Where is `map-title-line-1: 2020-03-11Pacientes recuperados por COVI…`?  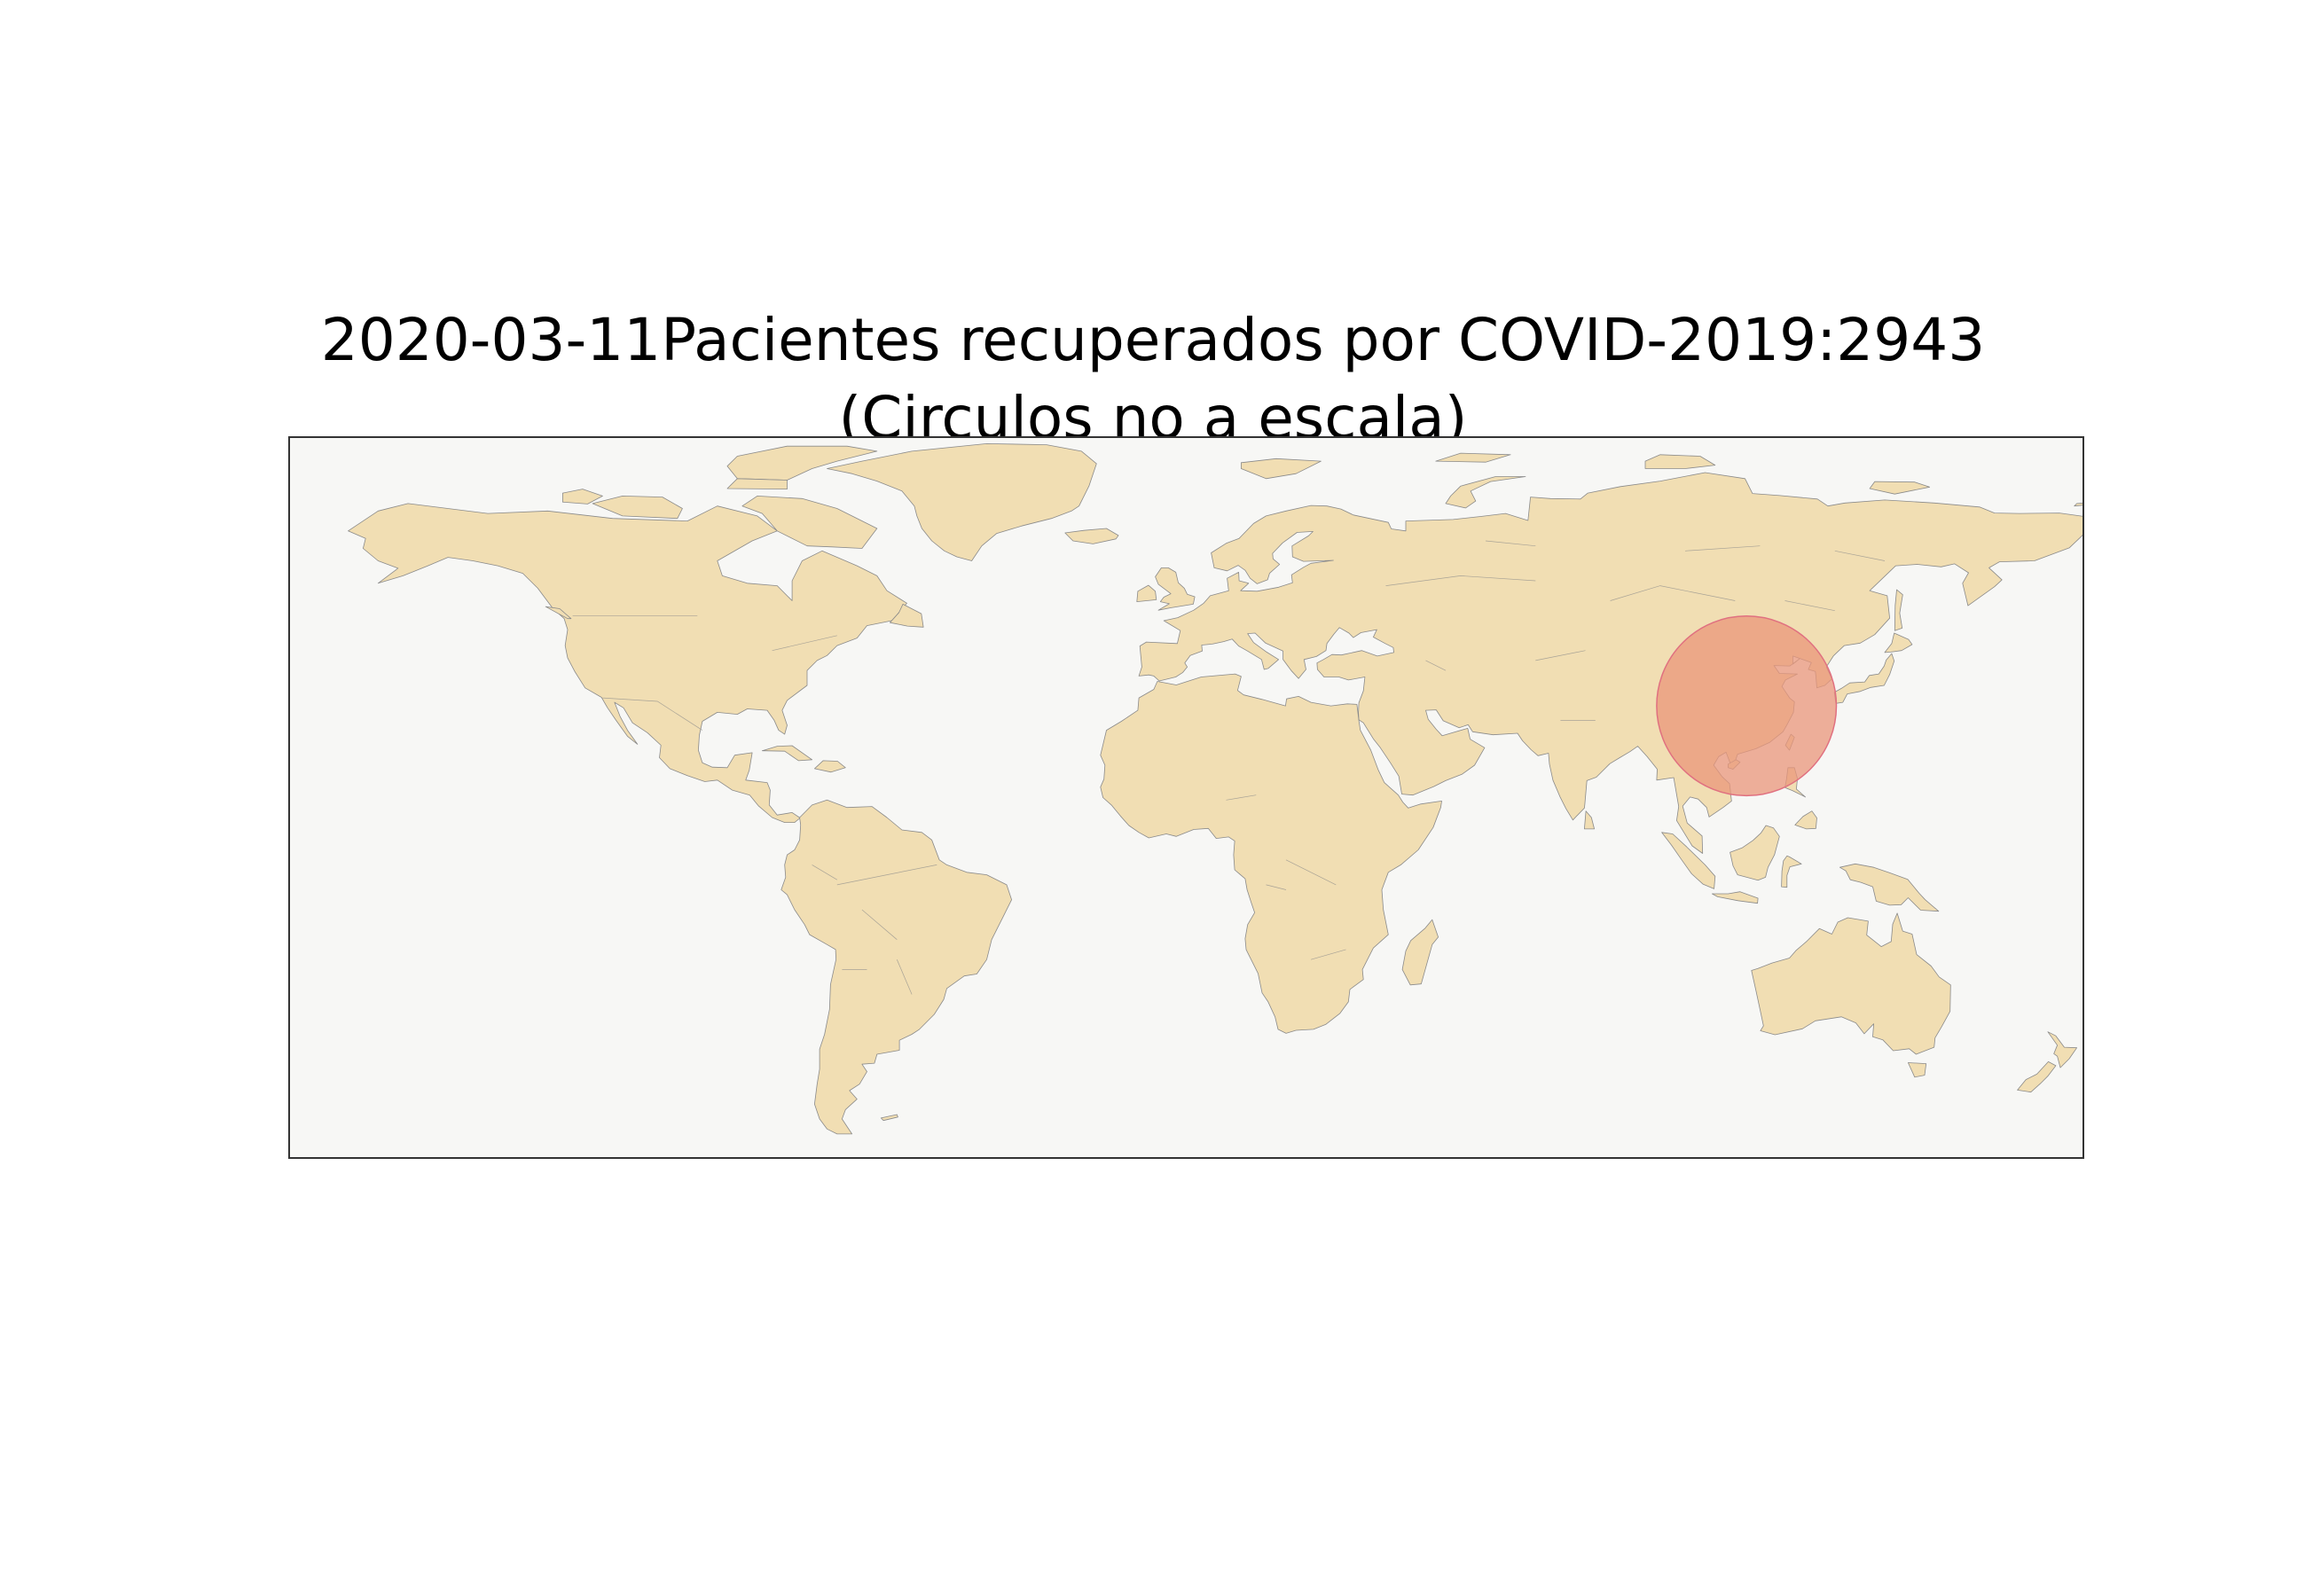 map-title-line-1: 2020-03-11Pacientes recuperados por COVI… is located at coordinates (1153, 340).